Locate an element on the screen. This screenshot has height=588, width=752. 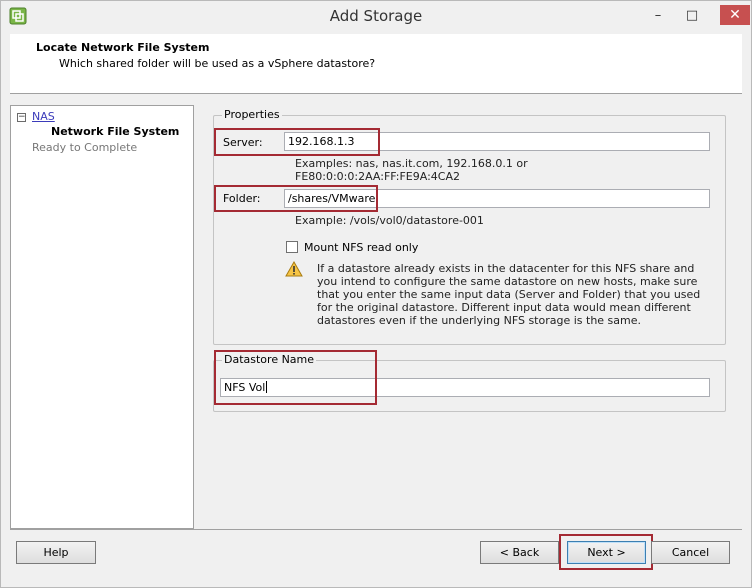
properties-legend: Properties is located at coordinates (252, 114).